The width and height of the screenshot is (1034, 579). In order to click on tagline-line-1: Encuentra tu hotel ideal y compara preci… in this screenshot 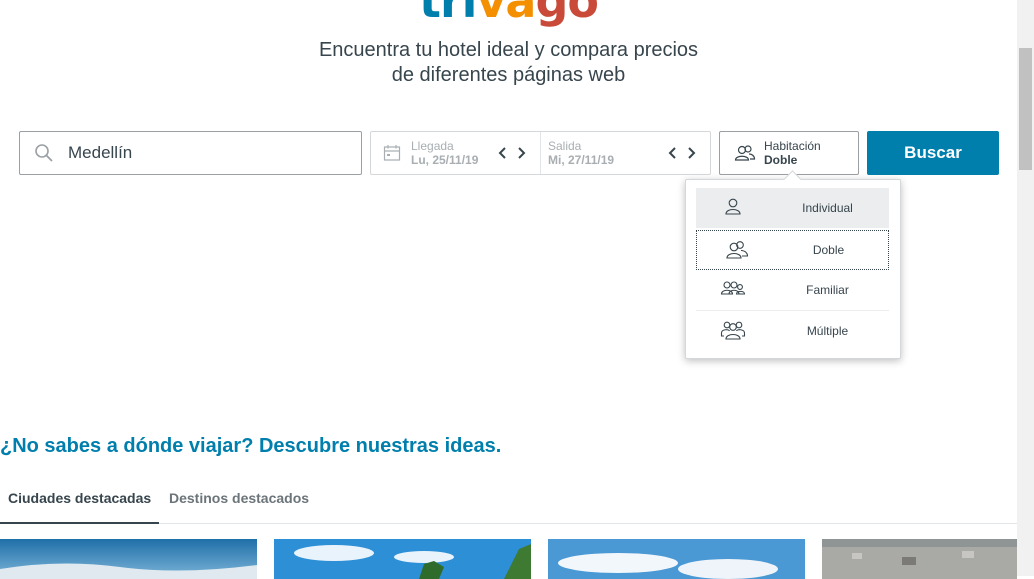, I will do `click(508, 50)`.